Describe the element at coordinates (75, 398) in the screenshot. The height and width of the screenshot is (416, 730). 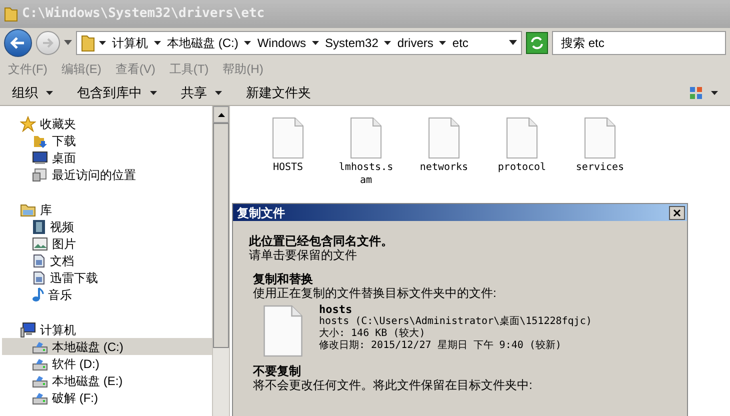
I see `sidebar-label: 破解 (F:)` at that location.